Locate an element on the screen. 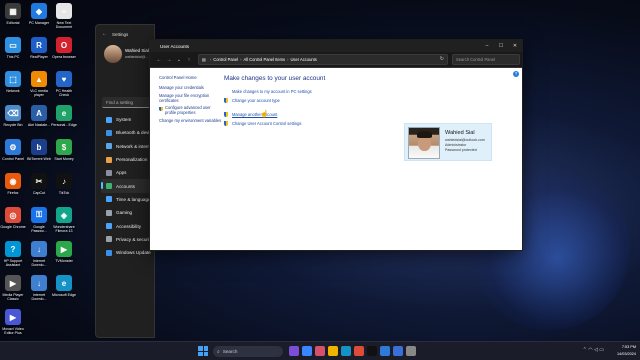 This screenshot has width=640, height=360. sidebar-item: Windows Update is located at coordinates (128, 252).